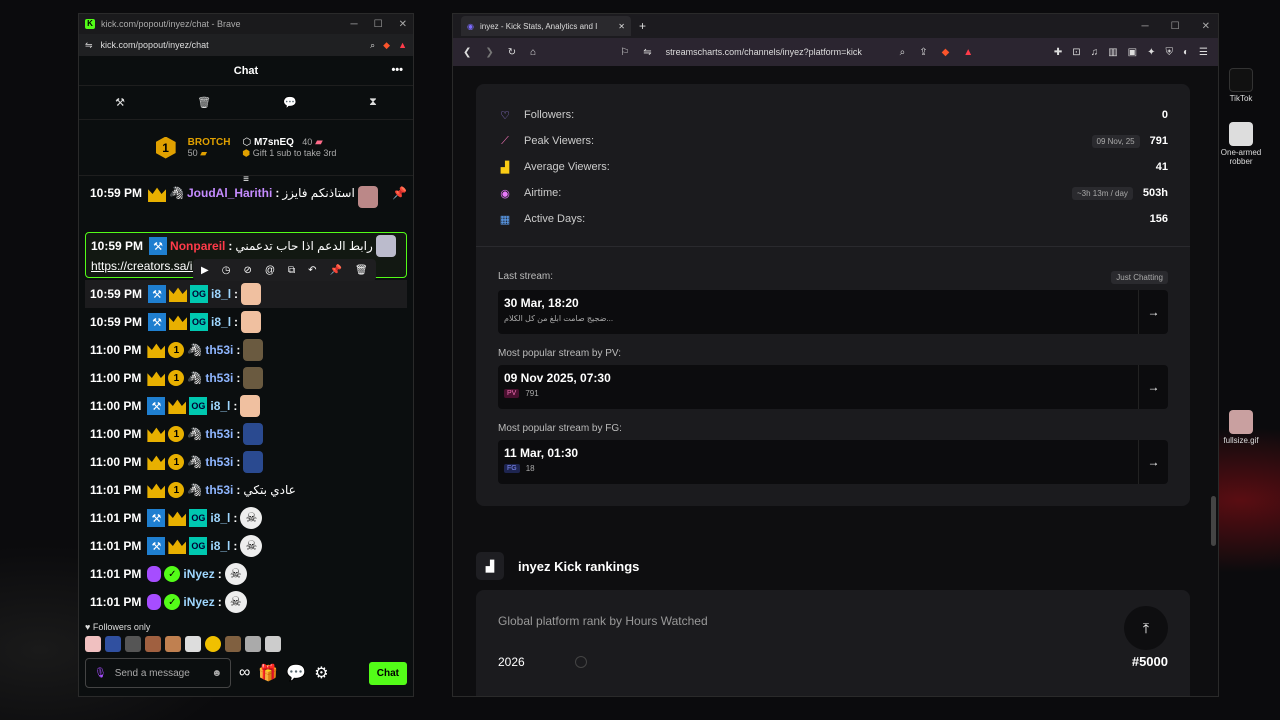 This screenshot has height=720, width=1280. What do you see at coordinates (226, 270) in the screenshot?
I see `clock-icon: ◷` at bounding box center [226, 270].